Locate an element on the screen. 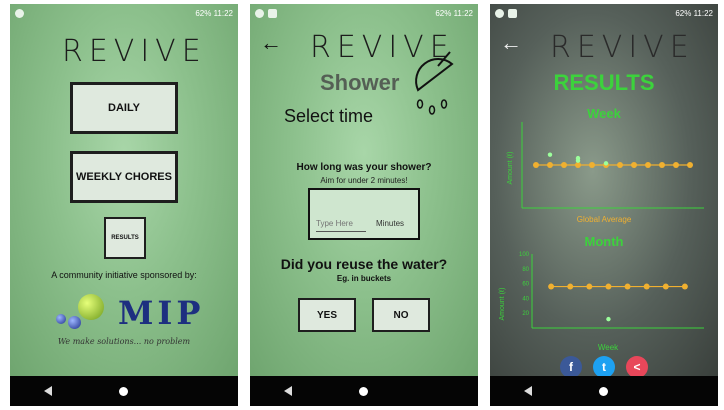 The height and width of the screenshot is (410, 724). twitter-share-icon: t is located at coordinates (604, 366).